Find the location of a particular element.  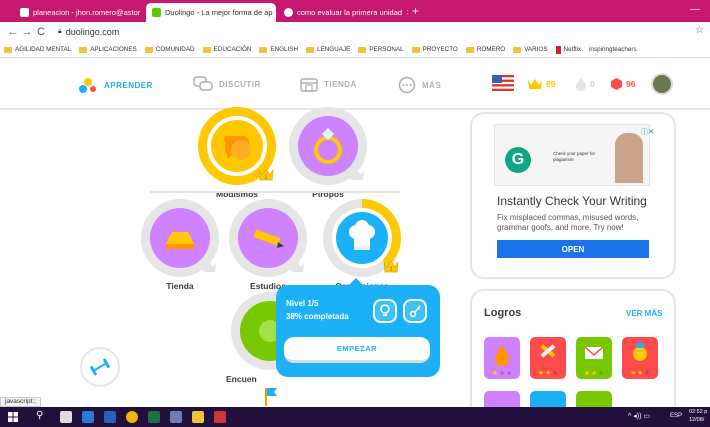

bookmark-link: inspiringteachers is located at coordinates (613, 49).